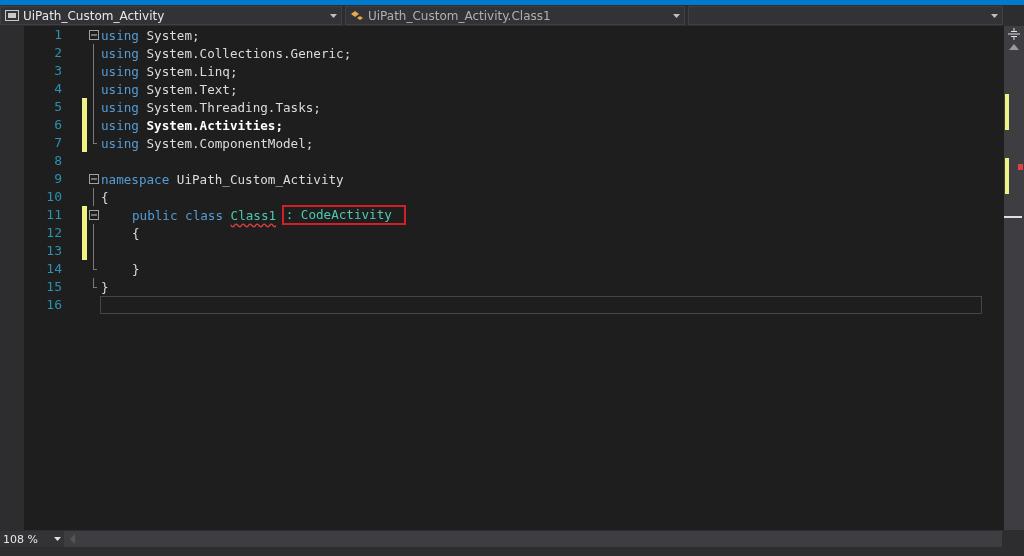 The height and width of the screenshot is (556, 1024). I want to click on code-token: namespace, so click(135, 179).